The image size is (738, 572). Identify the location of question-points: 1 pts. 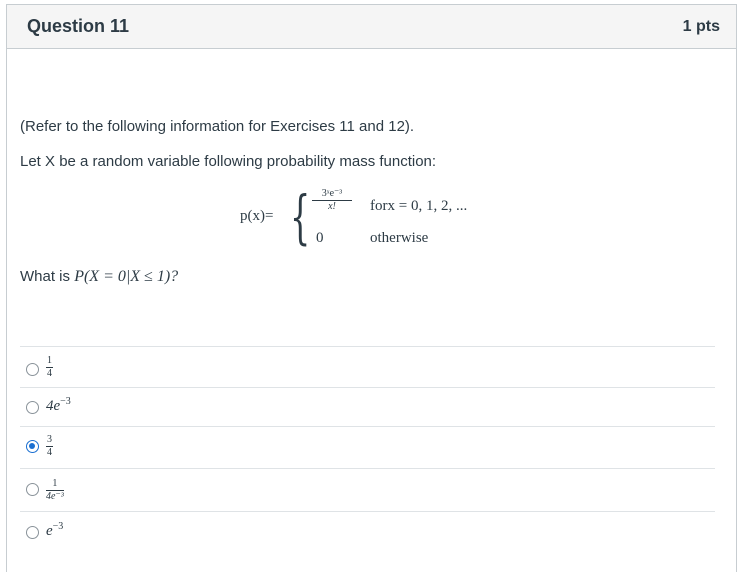
(701, 26).